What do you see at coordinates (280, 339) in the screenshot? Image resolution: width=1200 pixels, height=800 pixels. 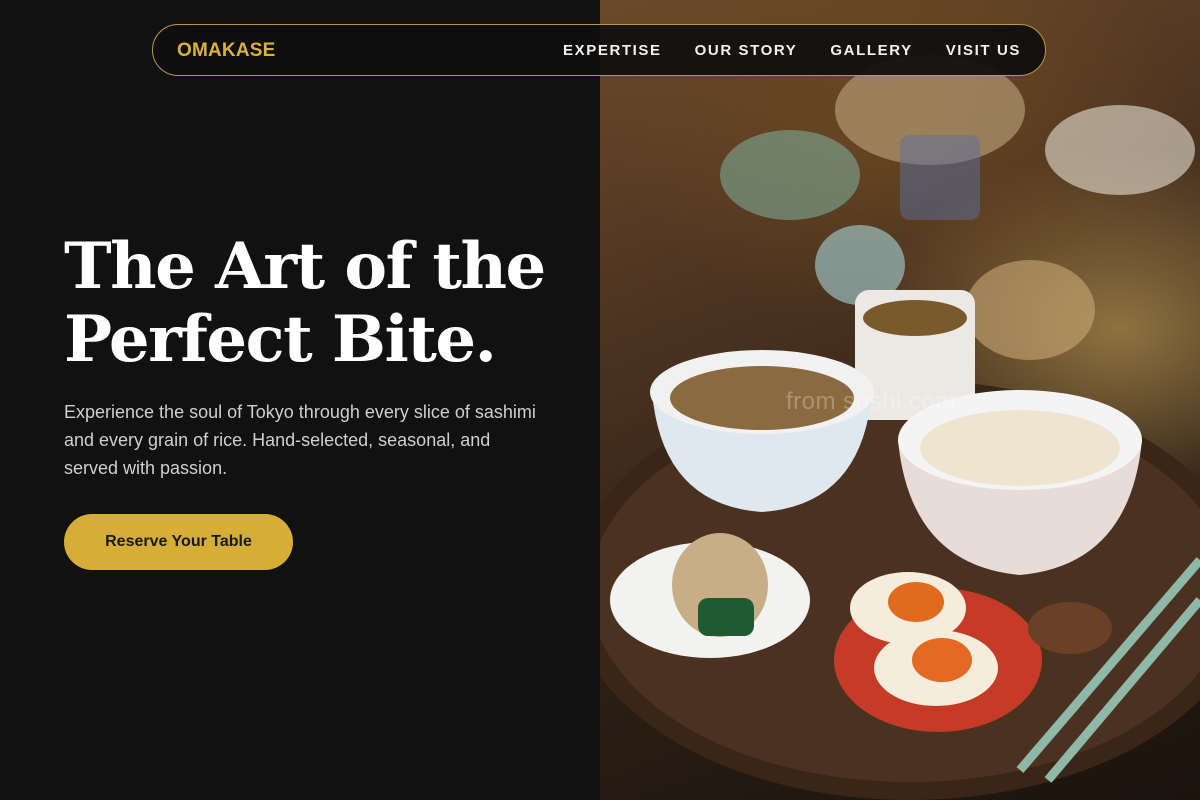 I see `hero-title-line-2: Perfect Bite.` at bounding box center [280, 339].